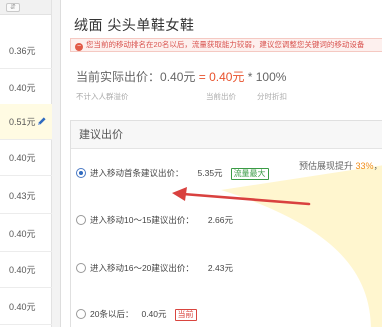  Describe the element at coordinates (226, 135) in the screenshot. I see `suggested-bid-header: 建议出价` at that location.